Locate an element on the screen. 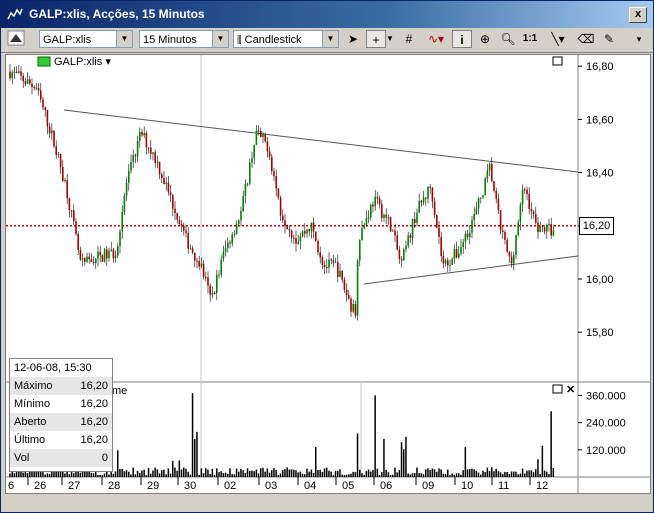 The width and height of the screenshot is (654, 513). symbol-select: GALP:xlis ▼ is located at coordinates (86, 39).